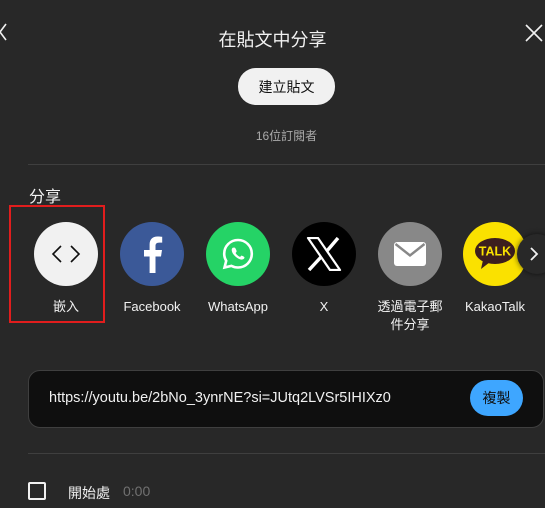  I want to click on subscriber-count: 16位訂閱者, so click(286, 136).